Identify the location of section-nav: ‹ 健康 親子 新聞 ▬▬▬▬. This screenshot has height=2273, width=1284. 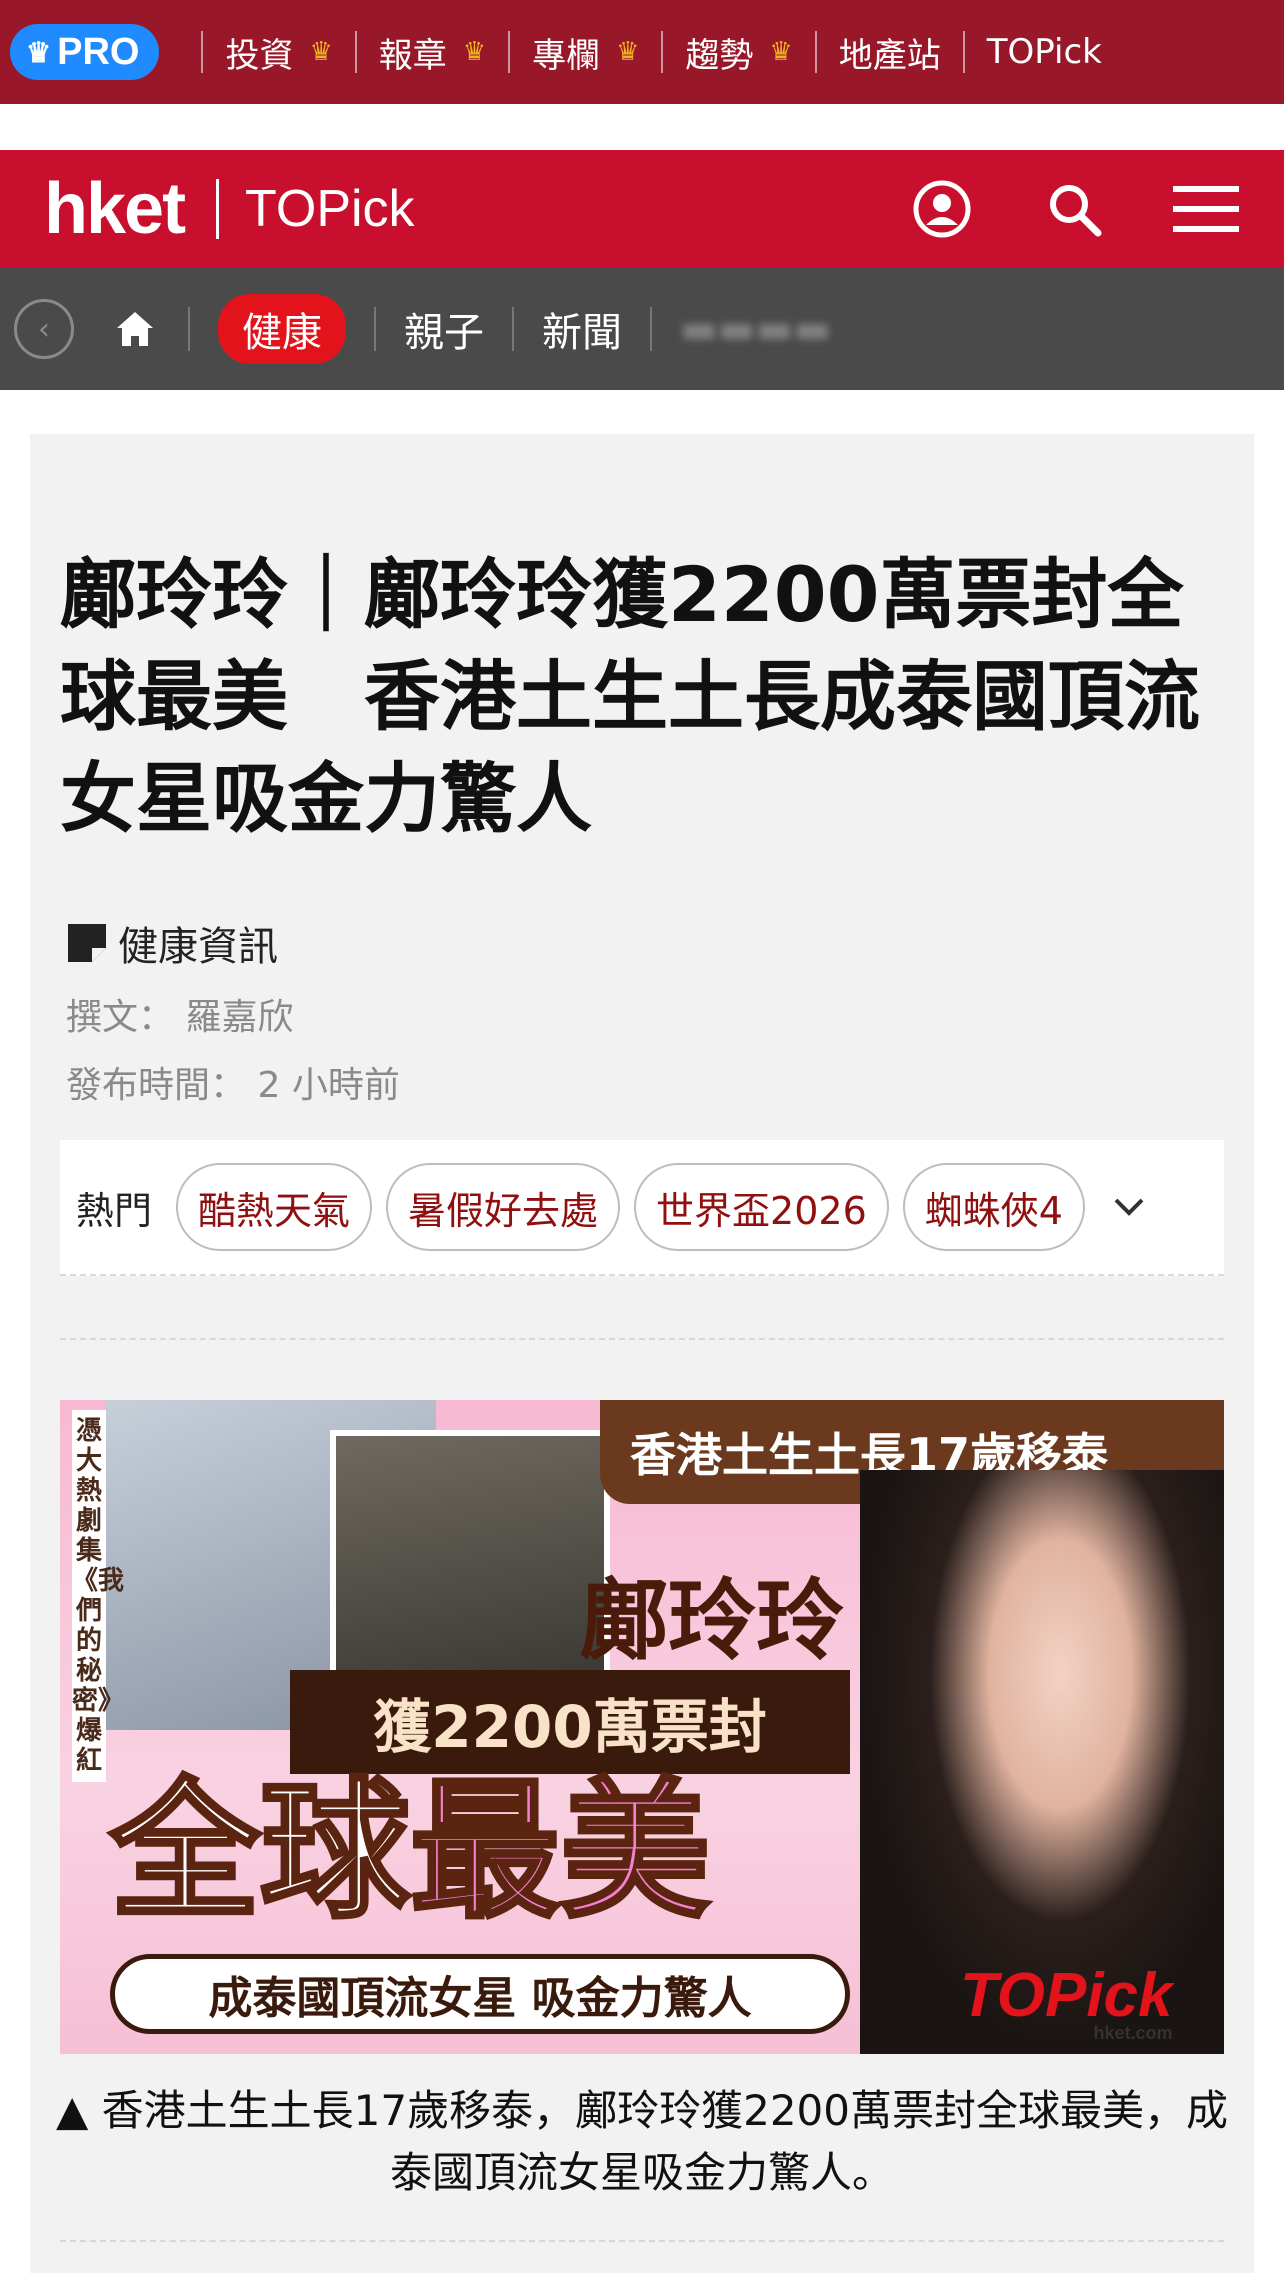
(642, 329).